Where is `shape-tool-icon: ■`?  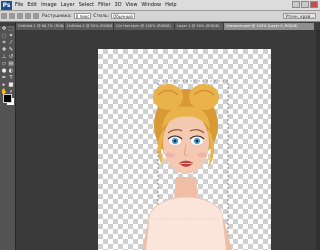 shape-tool-icon: ■ is located at coordinates (11, 86).